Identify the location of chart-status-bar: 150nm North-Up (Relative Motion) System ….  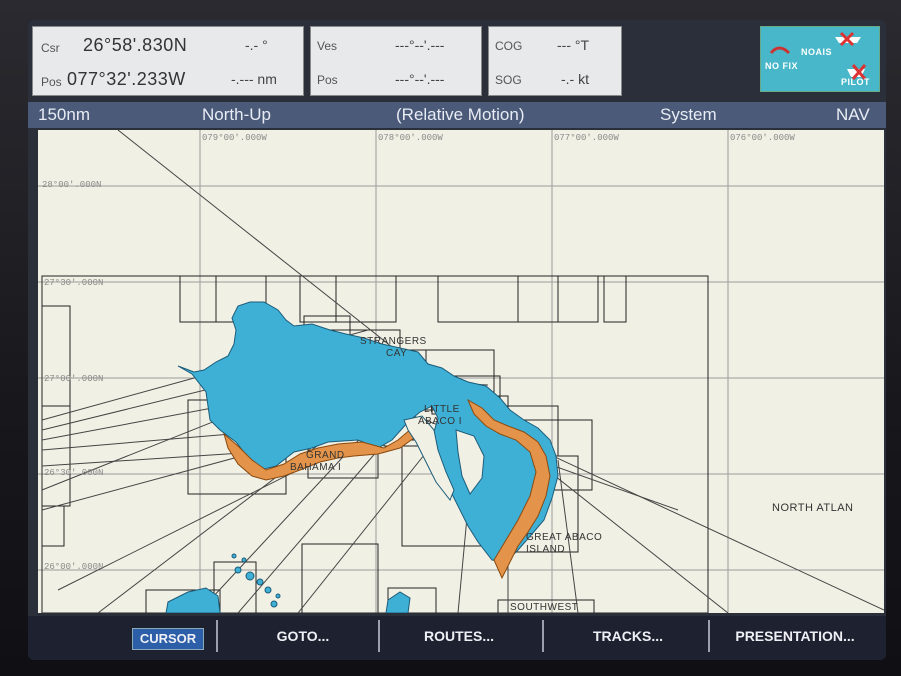
(457, 115).